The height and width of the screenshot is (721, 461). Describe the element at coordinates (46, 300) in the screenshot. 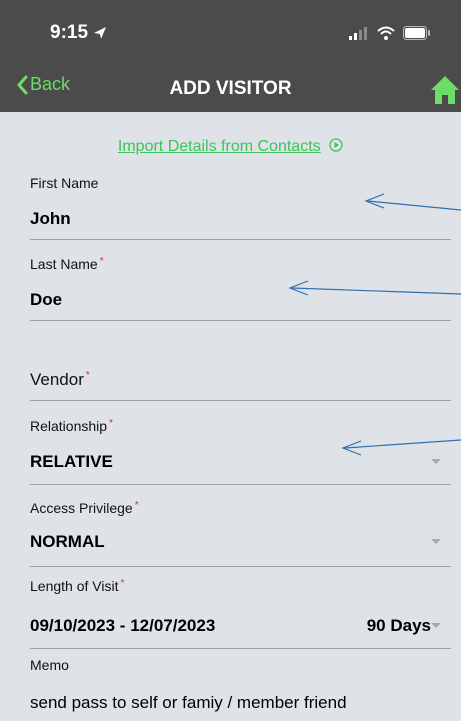

I see `last-name-value: Doe` at that location.